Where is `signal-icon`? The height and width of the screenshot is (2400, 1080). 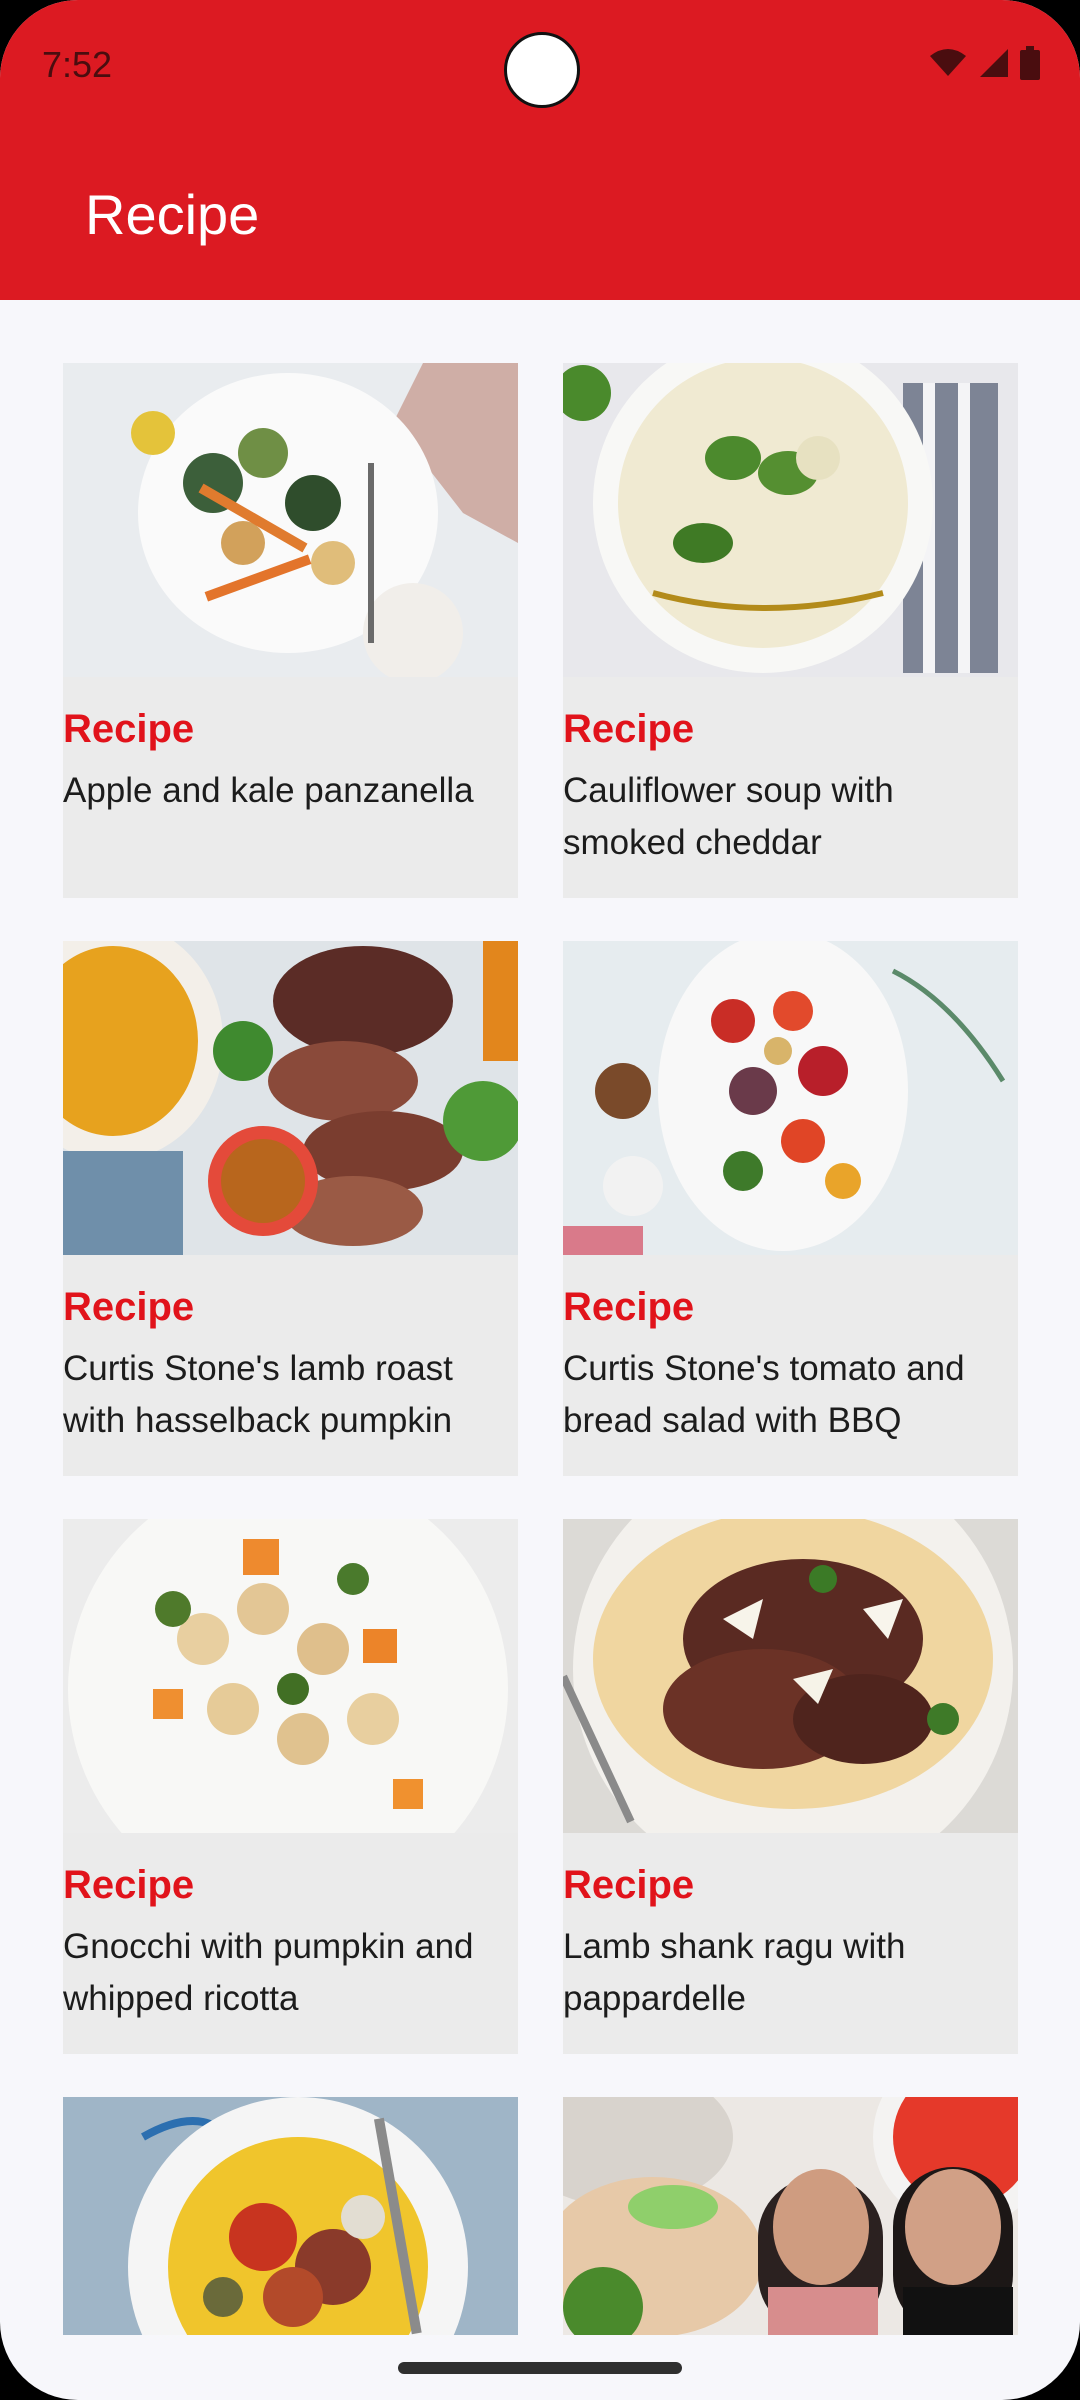
signal-icon is located at coordinates (994, 63).